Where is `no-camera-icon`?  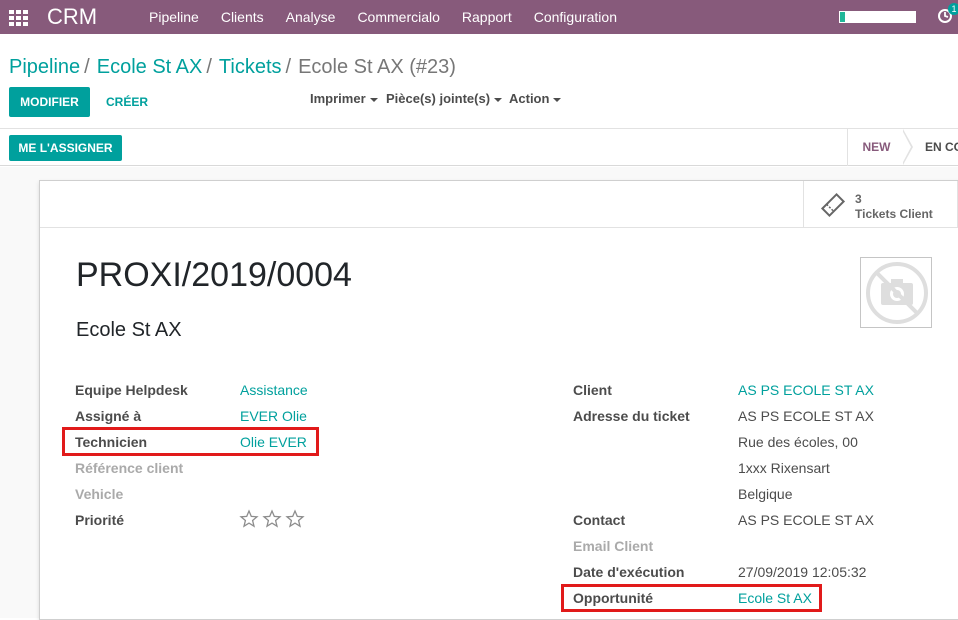 no-camera-icon is located at coordinates (897, 293).